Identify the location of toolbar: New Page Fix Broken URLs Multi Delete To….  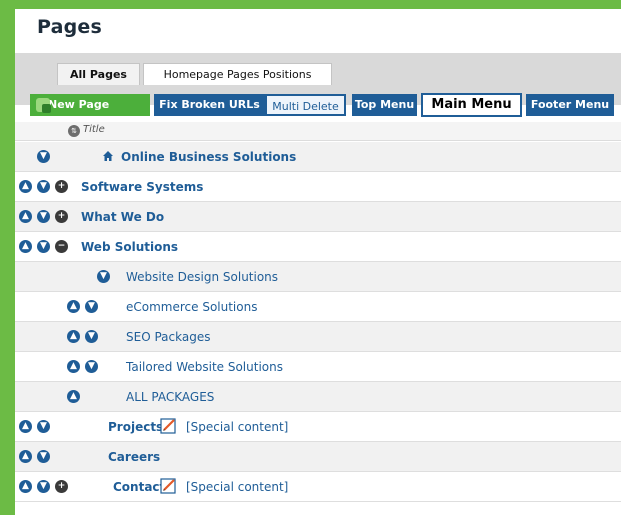
(318, 105).